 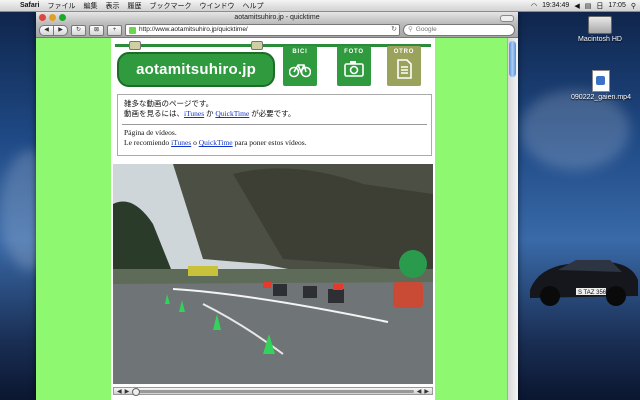 What do you see at coordinates (169, 103) in the screenshot?
I see `jp-line-1: 雑多な動画のページです。` at bounding box center [169, 103].